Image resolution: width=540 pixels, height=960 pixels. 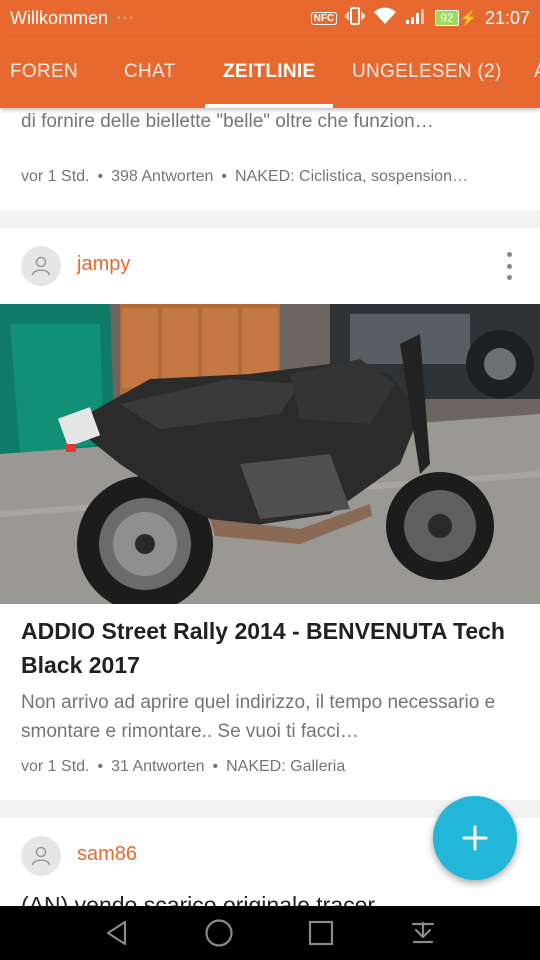 What do you see at coordinates (117, 933) in the screenshot?
I see `back-icon` at bounding box center [117, 933].